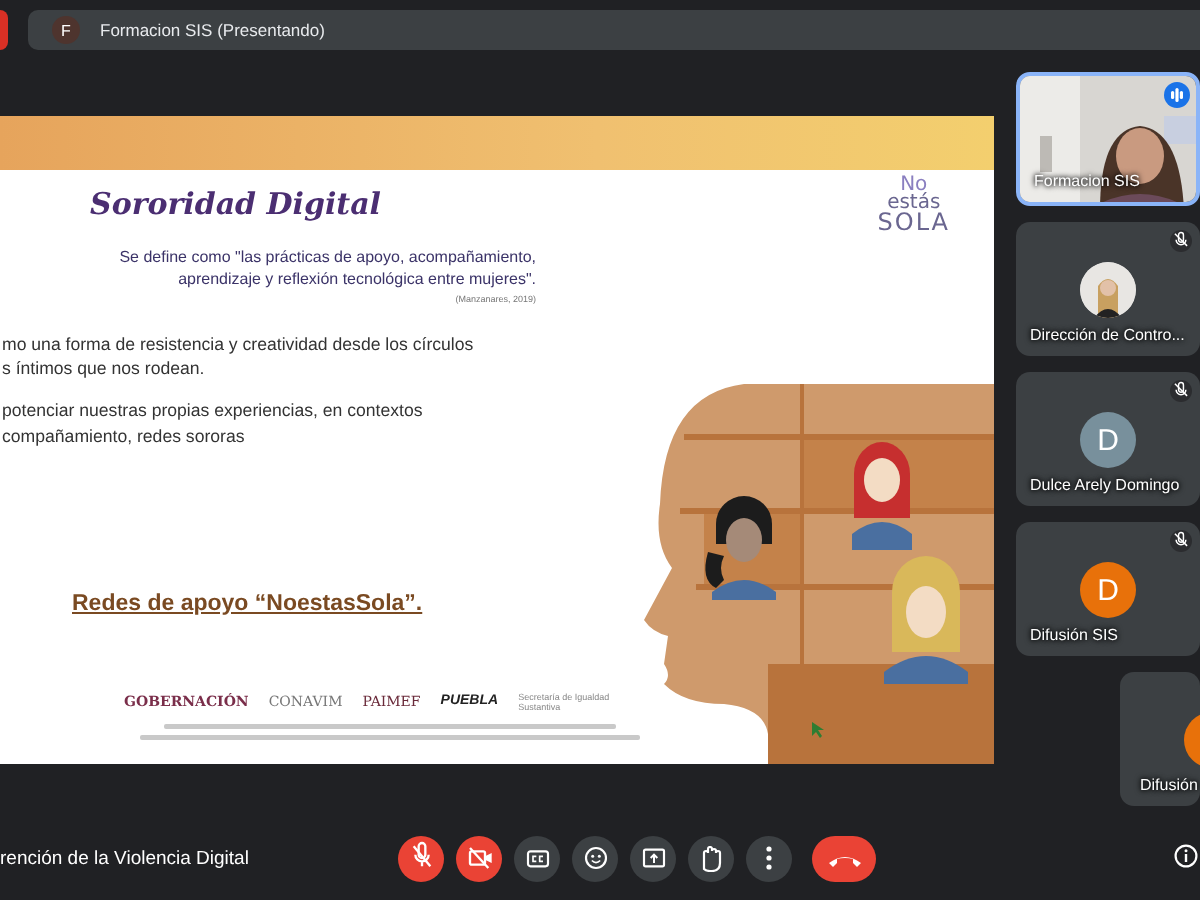 The height and width of the screenshot is (900, 1200). I want to click on more-icon, so click(769, 858).